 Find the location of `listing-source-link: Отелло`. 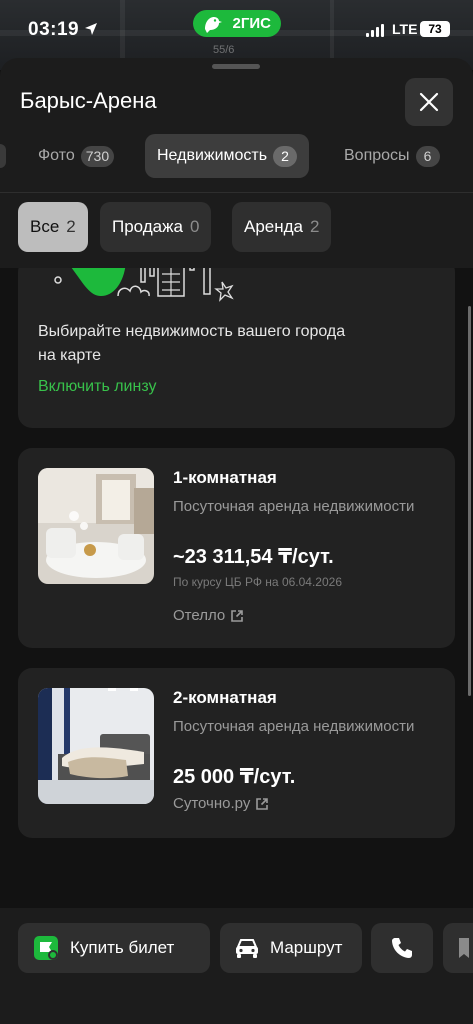

listing-source-link: Отелло is located at coordinates (208, 615).